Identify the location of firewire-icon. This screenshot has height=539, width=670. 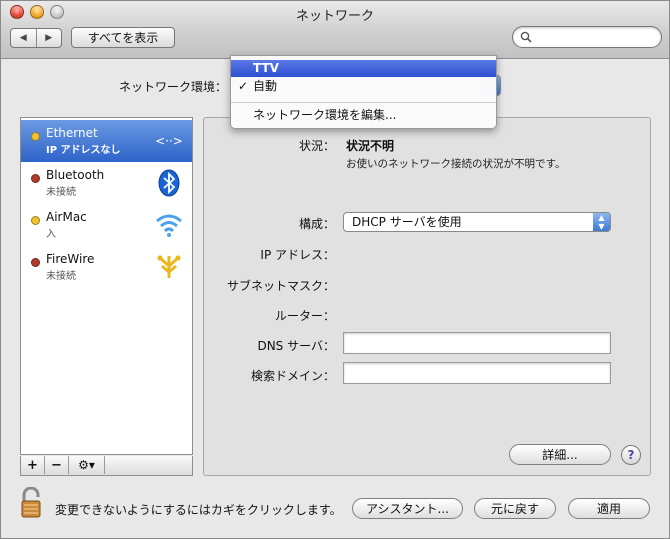
(169, 266).